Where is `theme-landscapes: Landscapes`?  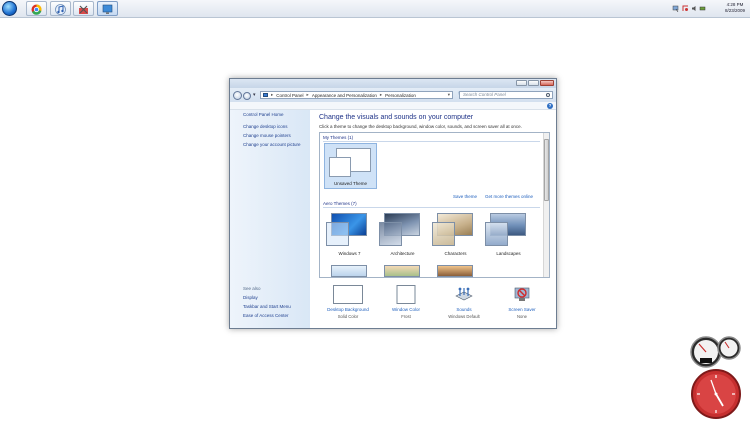
theme-landscapes: Landscapes is located at coordinates (508, 234).